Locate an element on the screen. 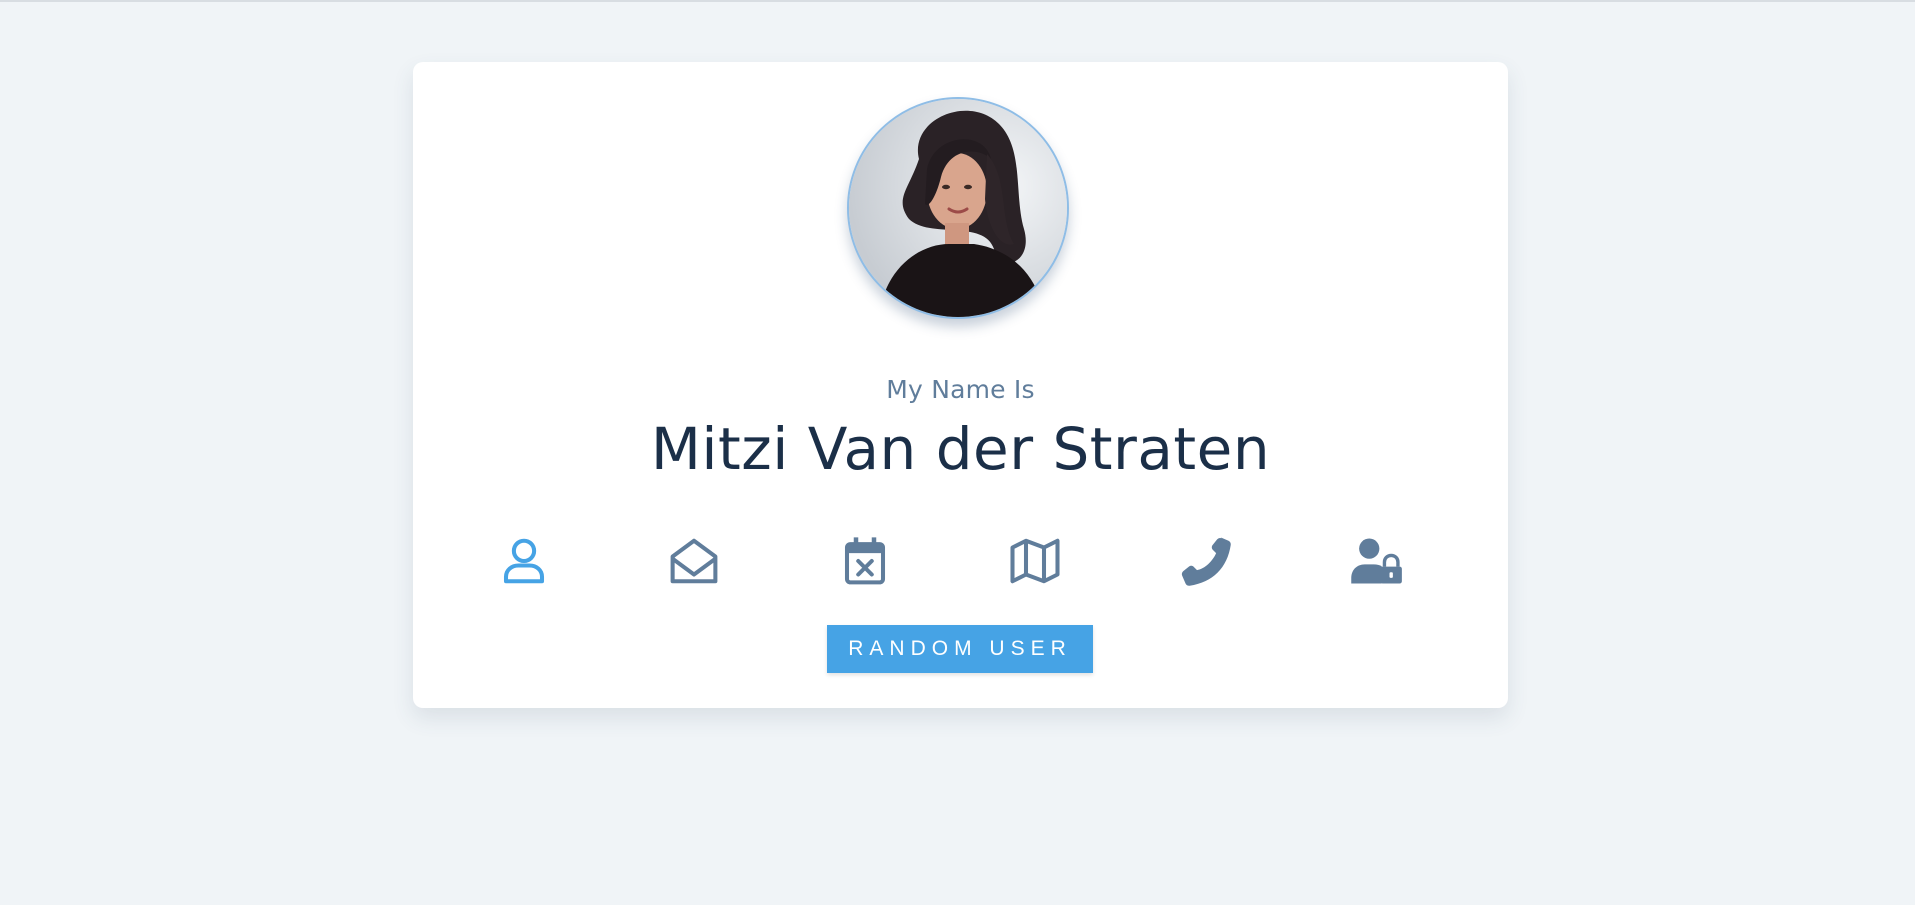 This screenshot has width=1915, height=905. info-icon-bar is located at coordinates (960, 561).